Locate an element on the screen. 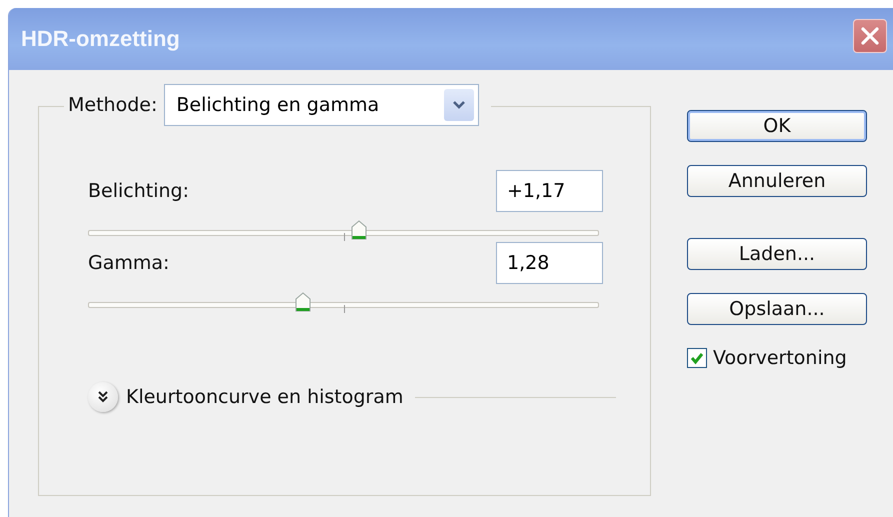 The image size is (893, 517). dropdown-button is located at coordinates (459, 105).